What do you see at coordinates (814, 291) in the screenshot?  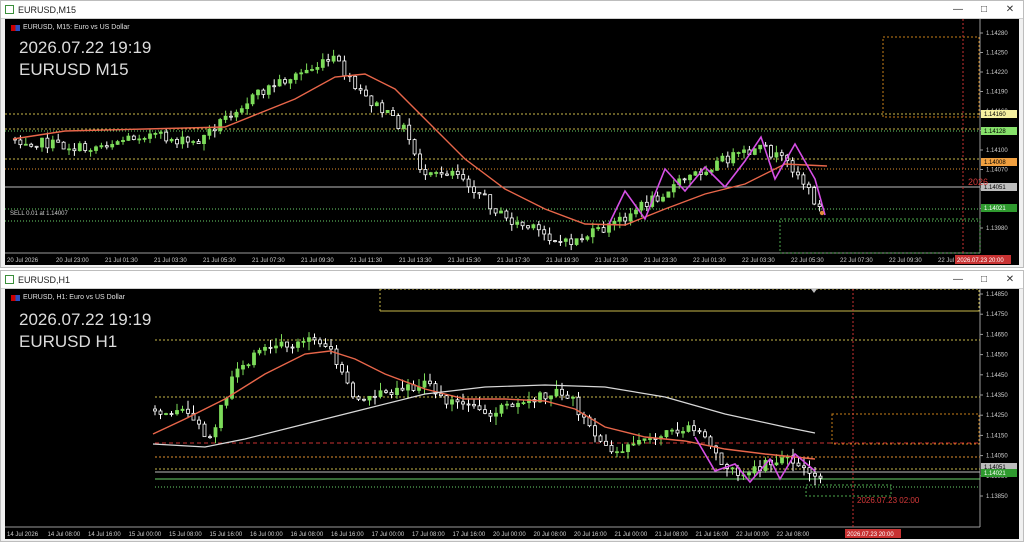 I see `chart-shift-icon` at bounding box center [814, 291].